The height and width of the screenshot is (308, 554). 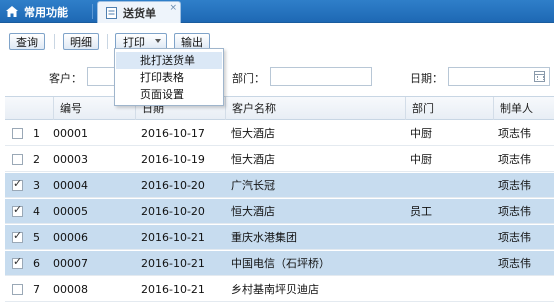 I want to click on menu-item-batch-print: 批打送货单, so click(x=169, y=60).